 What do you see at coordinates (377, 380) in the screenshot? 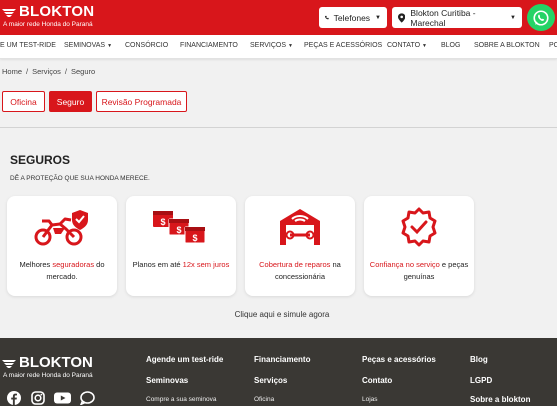
I see `footer-link-contato: Contato` at bounding box center [377, 380].